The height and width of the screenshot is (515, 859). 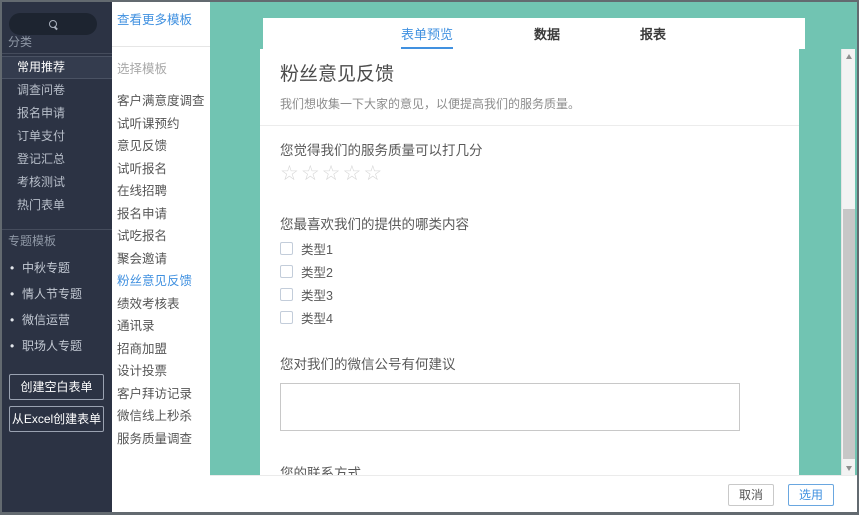 What do you see at coordinates (529, 283) in the screenshot?
I see `checkbox-options: 类型1 类型2 类型3 类型4` at bounding box center [529, 283].